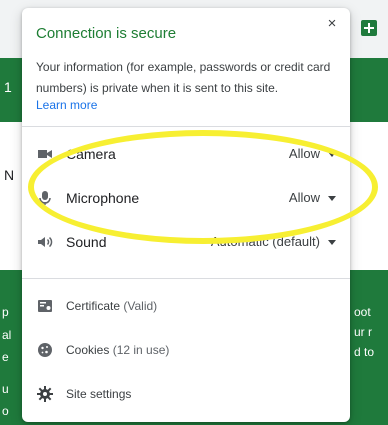  I want to click on popup-title: Connection is secure, so click(106, 33).